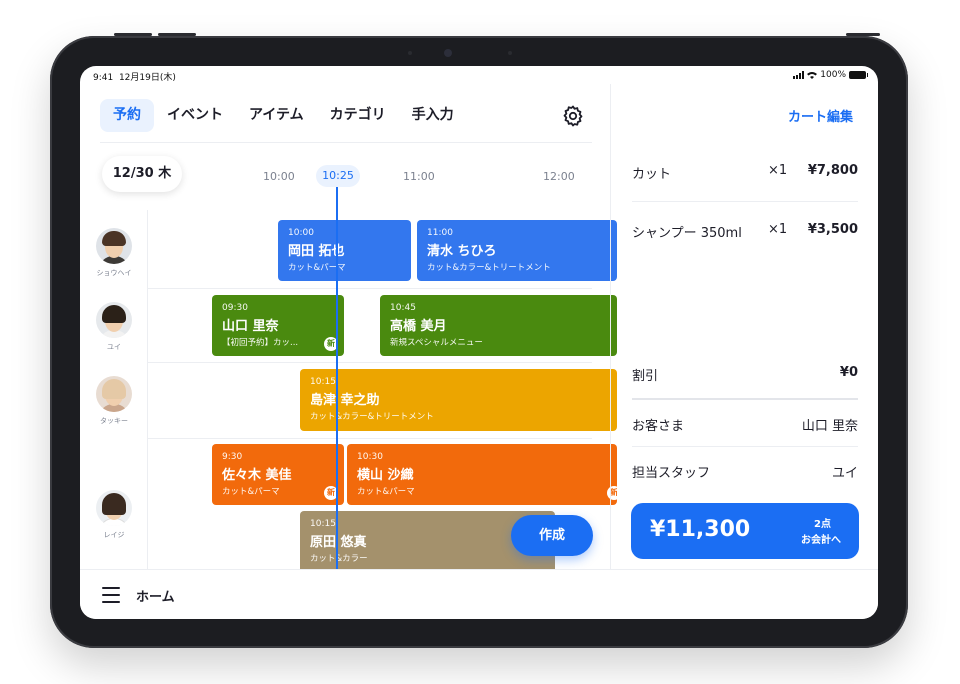 Image resolution: width=960 pixels, height=684 pixels. I want to click on appointment-customer: 山口 里奈, so click(250, 326).